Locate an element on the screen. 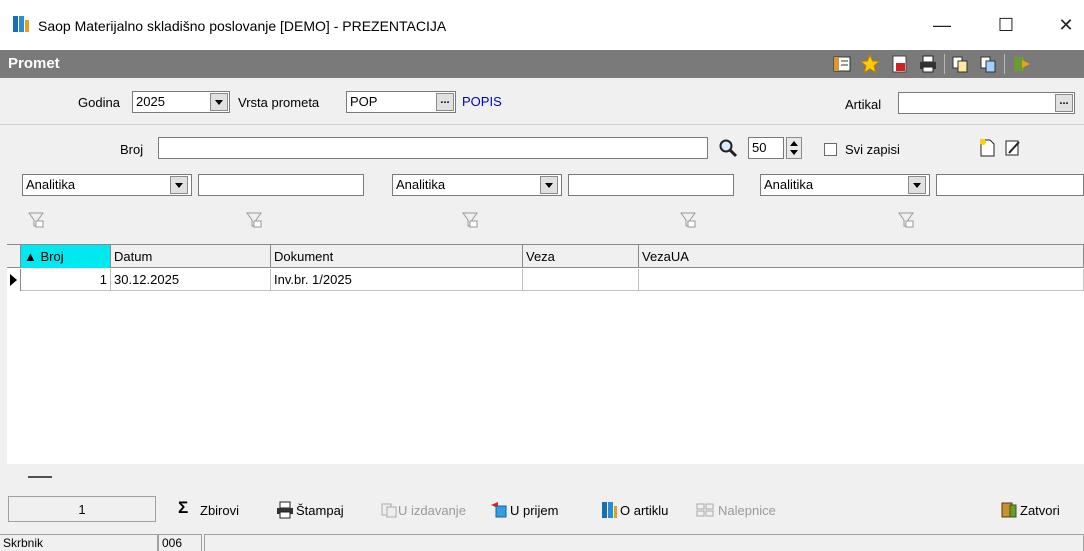  edit-document-icon is located at coordinates (1013, 148).